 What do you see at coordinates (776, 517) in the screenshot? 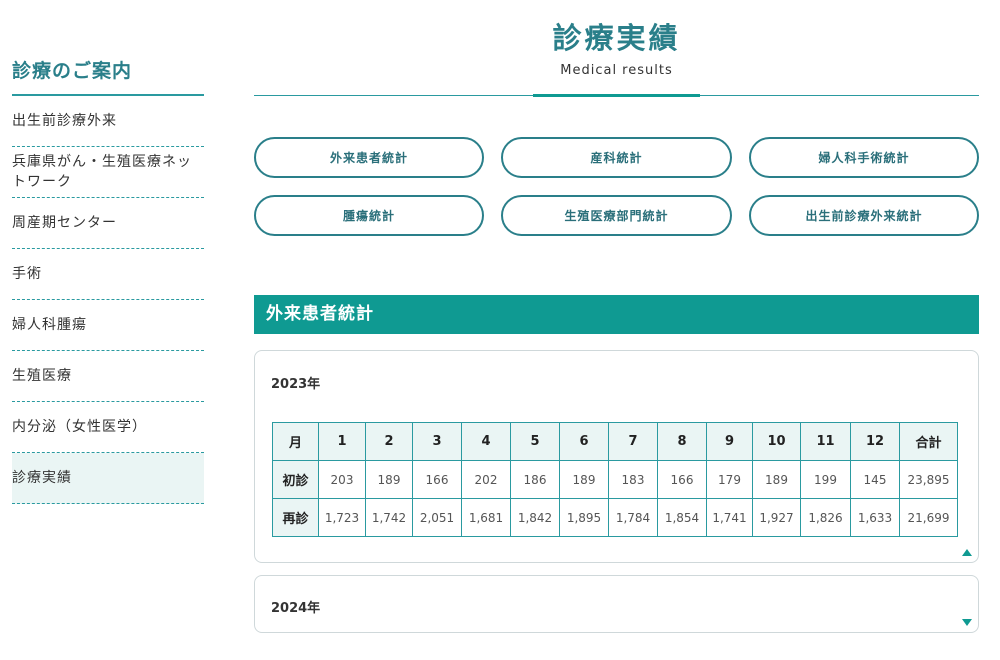
I see `table-cell: 1,927` at bounding box center [776, 517].